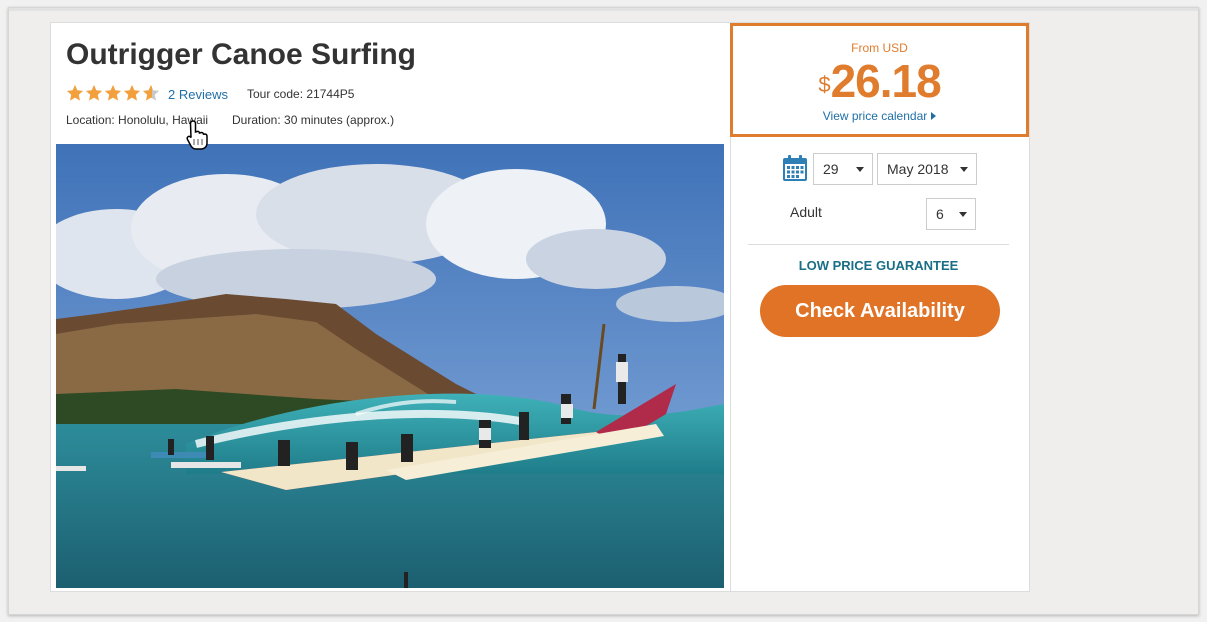 The width and height of the screenshot is (1207, 622). What do you see at coordinates (886, 81) in the screenshot?
I see `price-value: 26.18` at bounding box center [886, 81].